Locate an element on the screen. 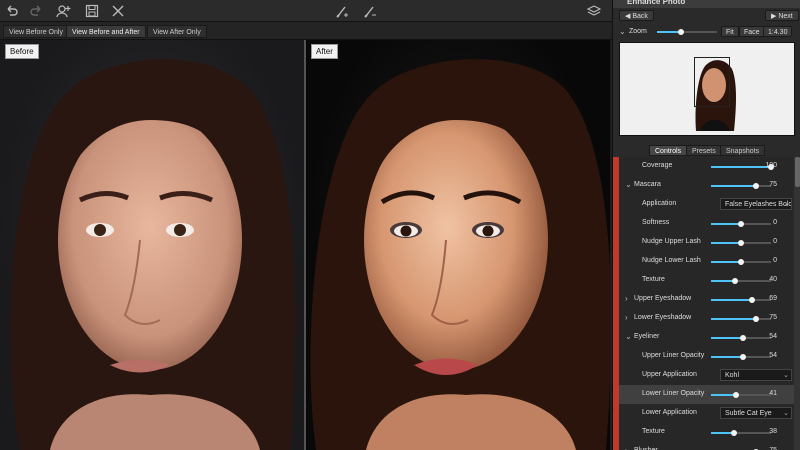 The width and height of the screenshot is (800, 450). add-face-icon is located at coordinates (64, 11).